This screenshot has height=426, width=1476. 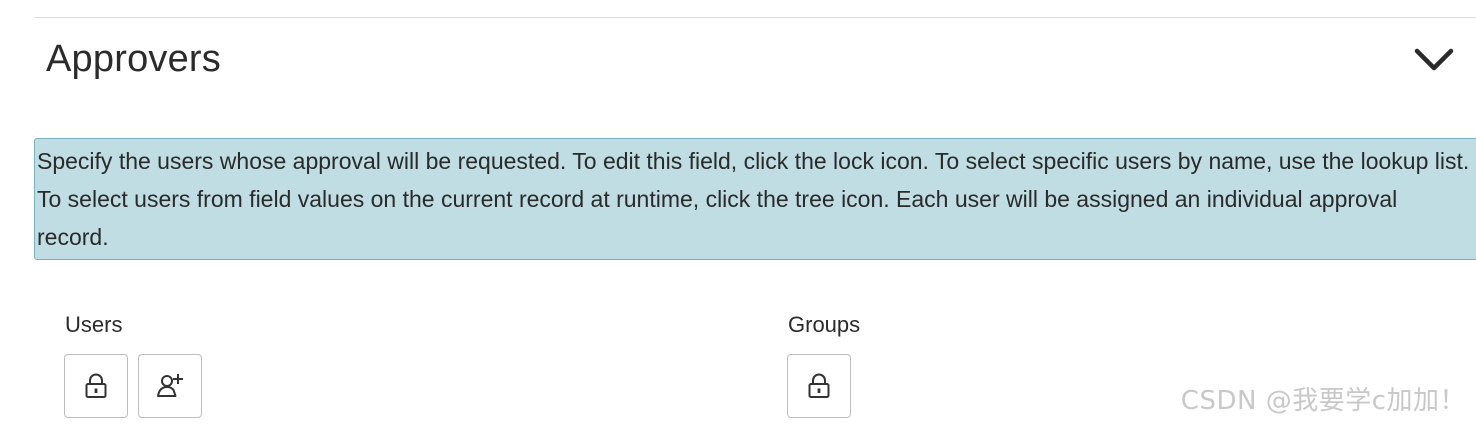 I want to click on groups-label: Groups, so click(x=824, y=324).